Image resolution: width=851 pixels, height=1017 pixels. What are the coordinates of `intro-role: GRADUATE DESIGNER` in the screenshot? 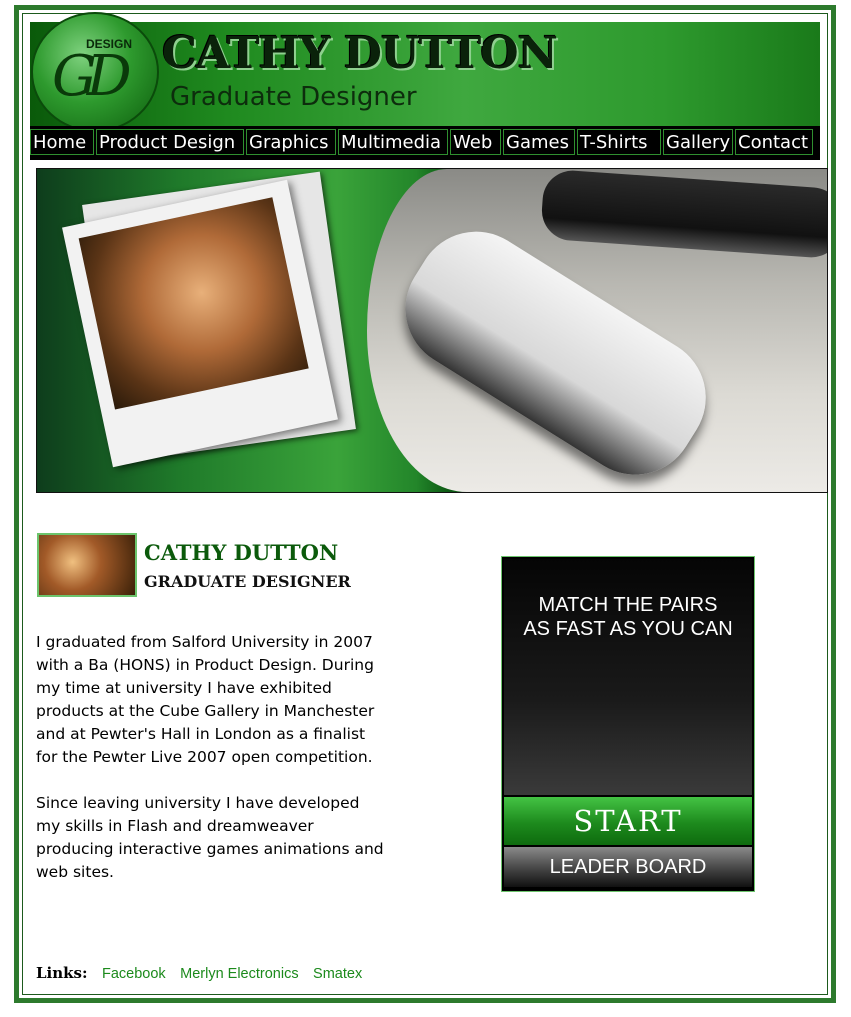 It's located at (247, 581).